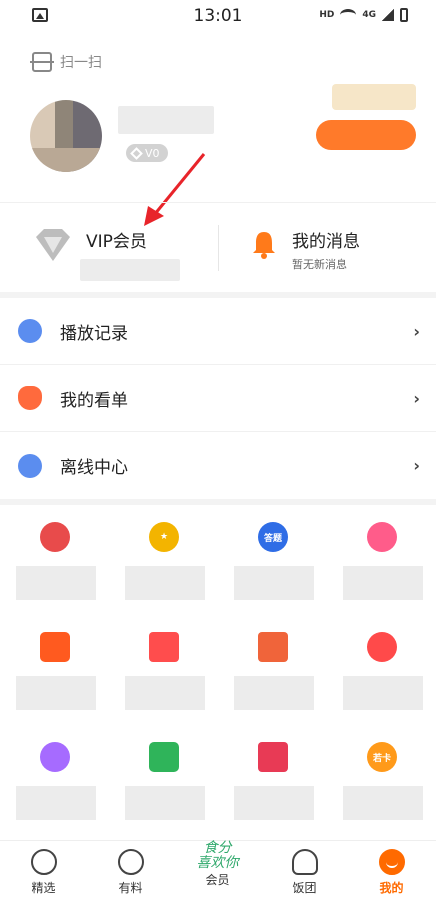  I want to click on nav-item-featured: 精选, so click(43, 871).